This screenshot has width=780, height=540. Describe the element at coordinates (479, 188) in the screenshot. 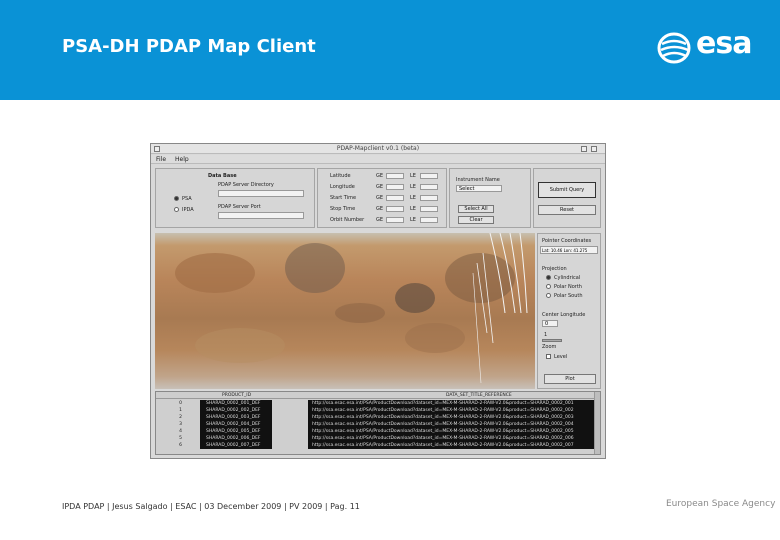

I see `instrument-select: Select` at that location.